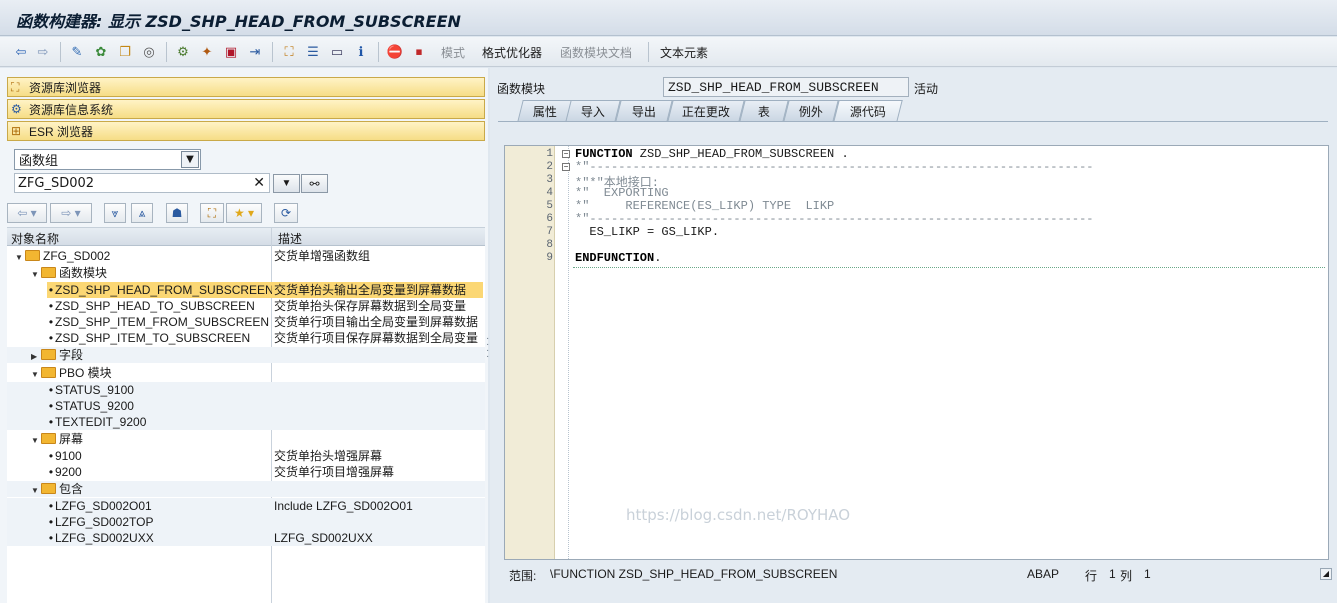 This screenshot has width=1337, height=603. What do you see at coordinates (246, 522) in the screenshot?
I see `tree-node-include: • LZFG_SD002TOP` at bounding box center [246, 522].